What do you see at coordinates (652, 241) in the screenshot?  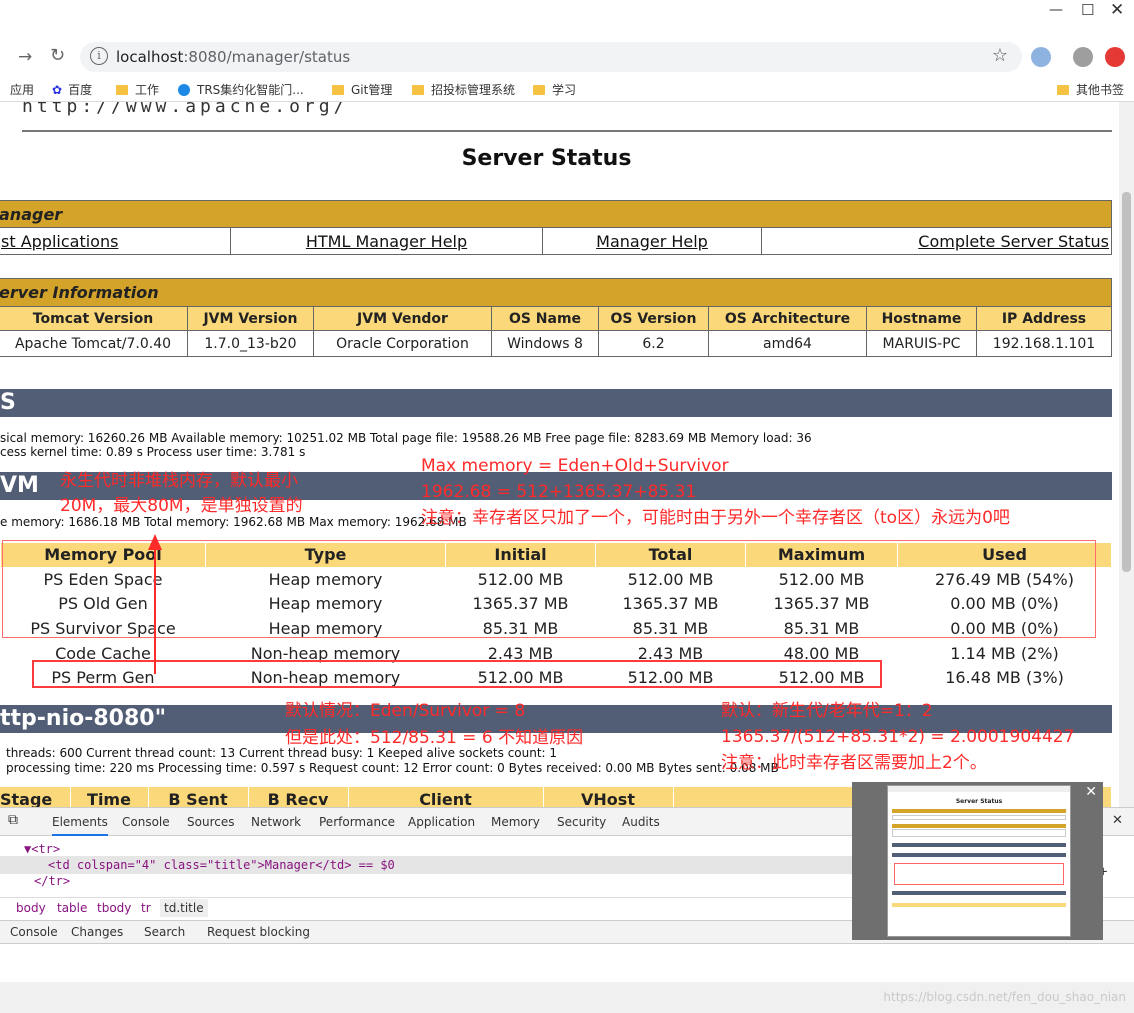 I see `manager-help-link: Manager Help` at bounding box center [652, 241].